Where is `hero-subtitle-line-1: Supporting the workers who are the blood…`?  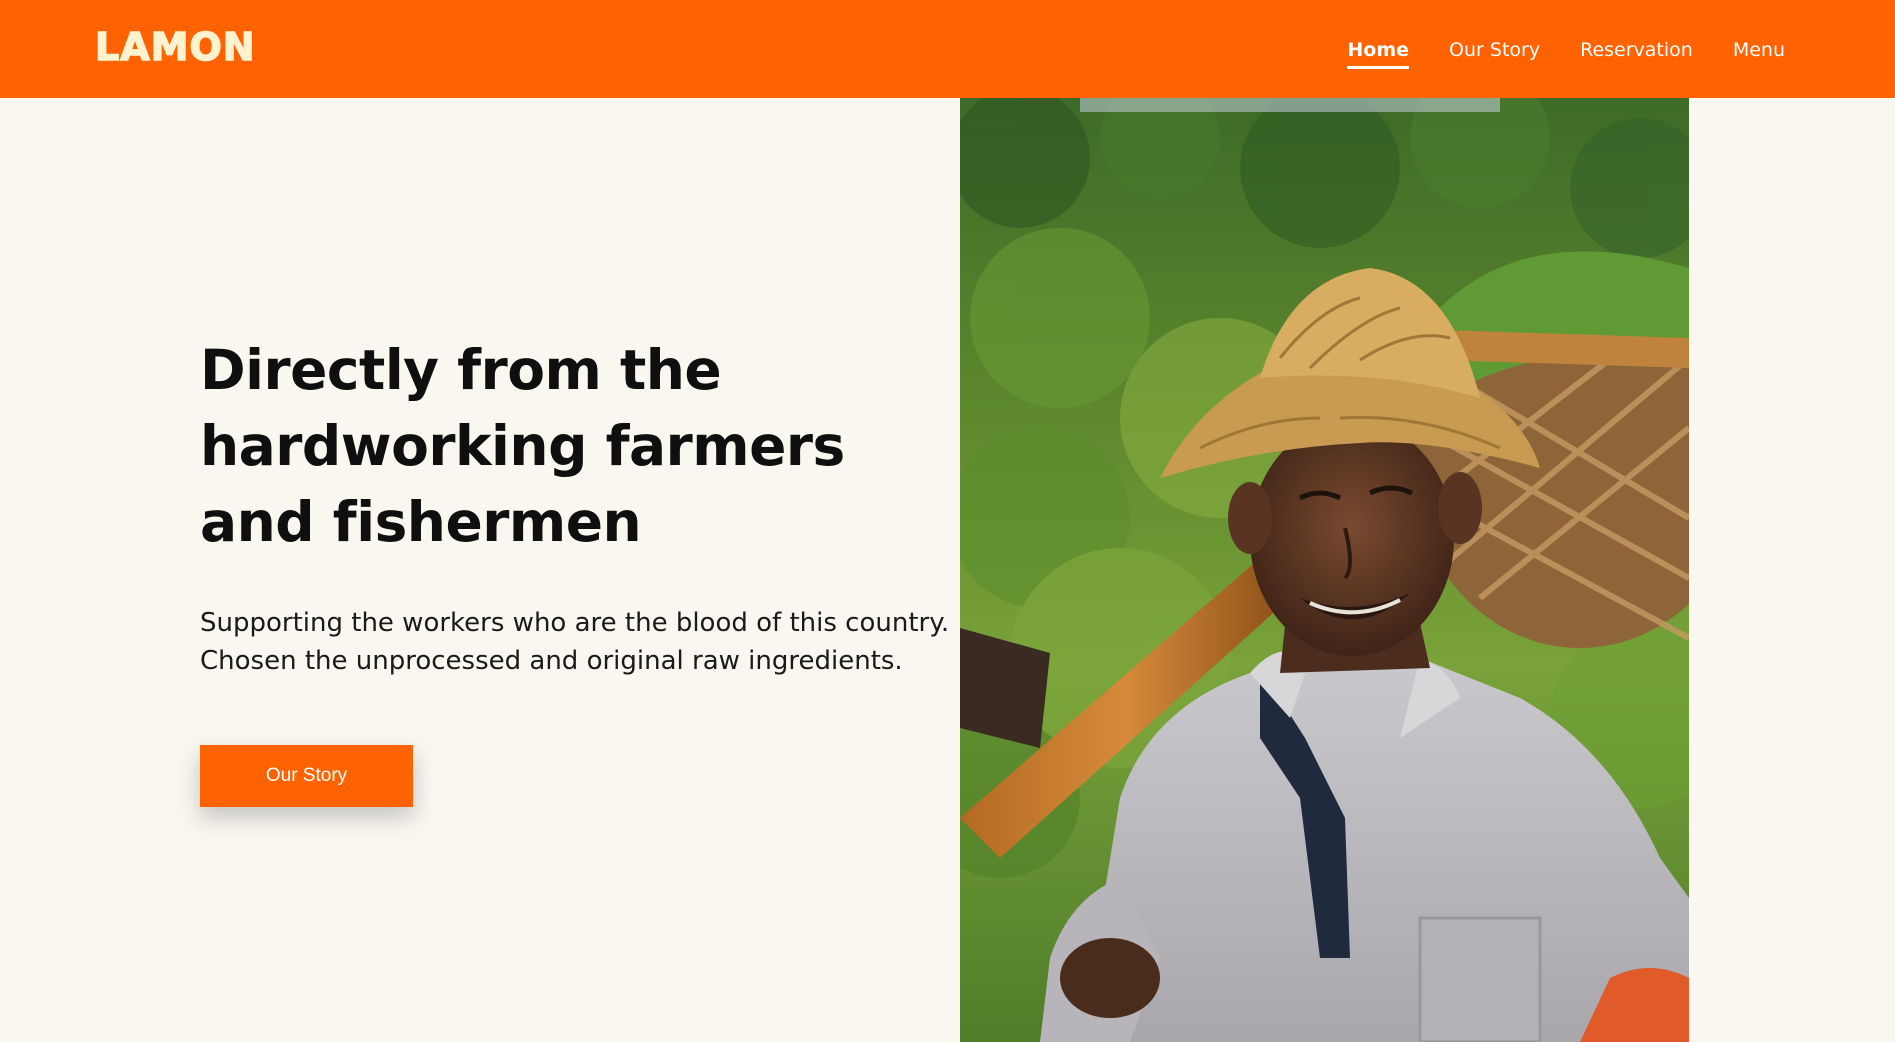
hero-subtitle-line-1: Supporting the workers who are the blood… is located at coordinates (575, 623).